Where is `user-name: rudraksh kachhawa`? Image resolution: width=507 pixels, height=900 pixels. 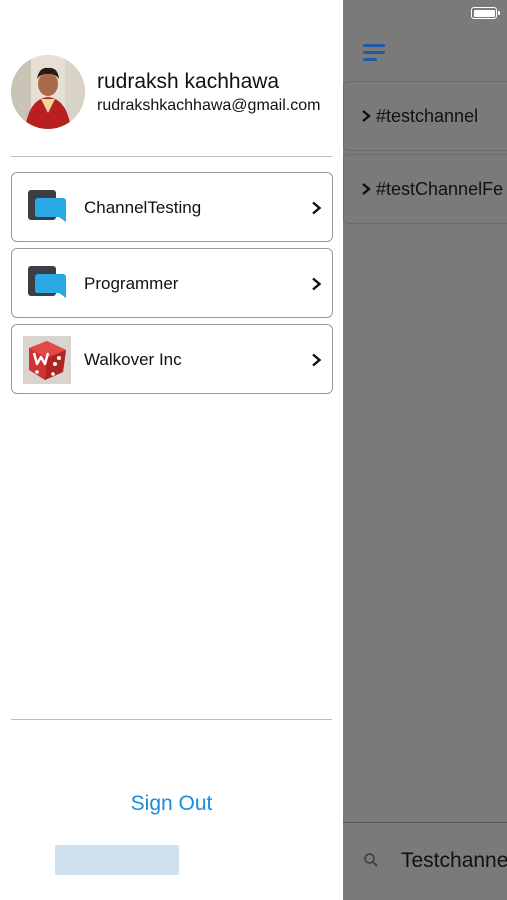
user-name: rudraksh kachhawa is located at coordinates (188, 81).